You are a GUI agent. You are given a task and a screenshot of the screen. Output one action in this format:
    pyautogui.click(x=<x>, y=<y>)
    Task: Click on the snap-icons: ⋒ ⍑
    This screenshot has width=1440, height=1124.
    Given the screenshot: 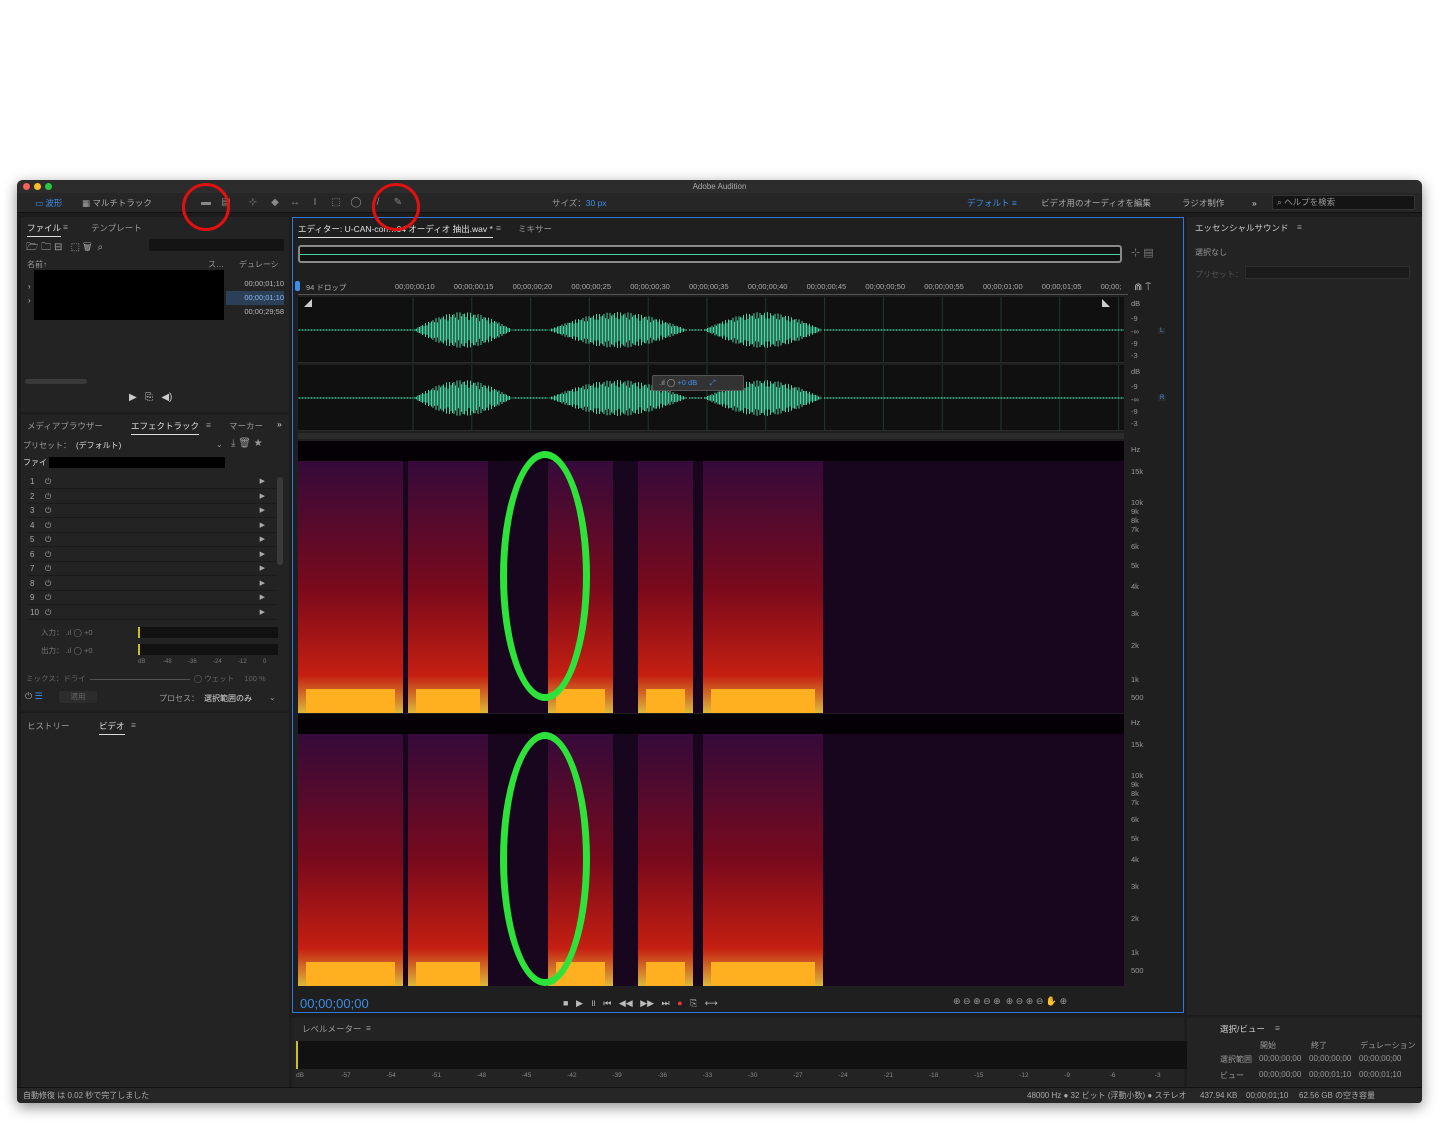 What is the action you would take?
    pyautogui.click(x=1142, y=287)
    